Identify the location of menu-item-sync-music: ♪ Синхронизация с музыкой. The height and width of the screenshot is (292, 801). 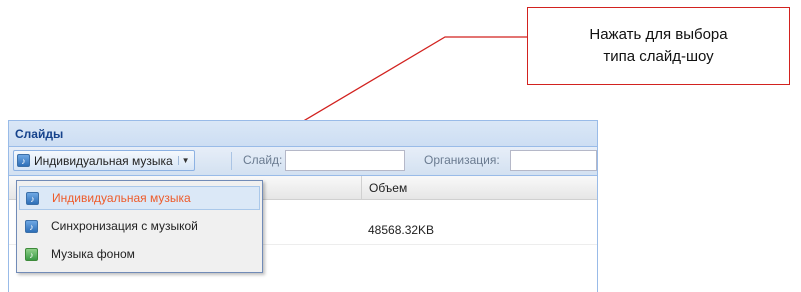
(139, 226).